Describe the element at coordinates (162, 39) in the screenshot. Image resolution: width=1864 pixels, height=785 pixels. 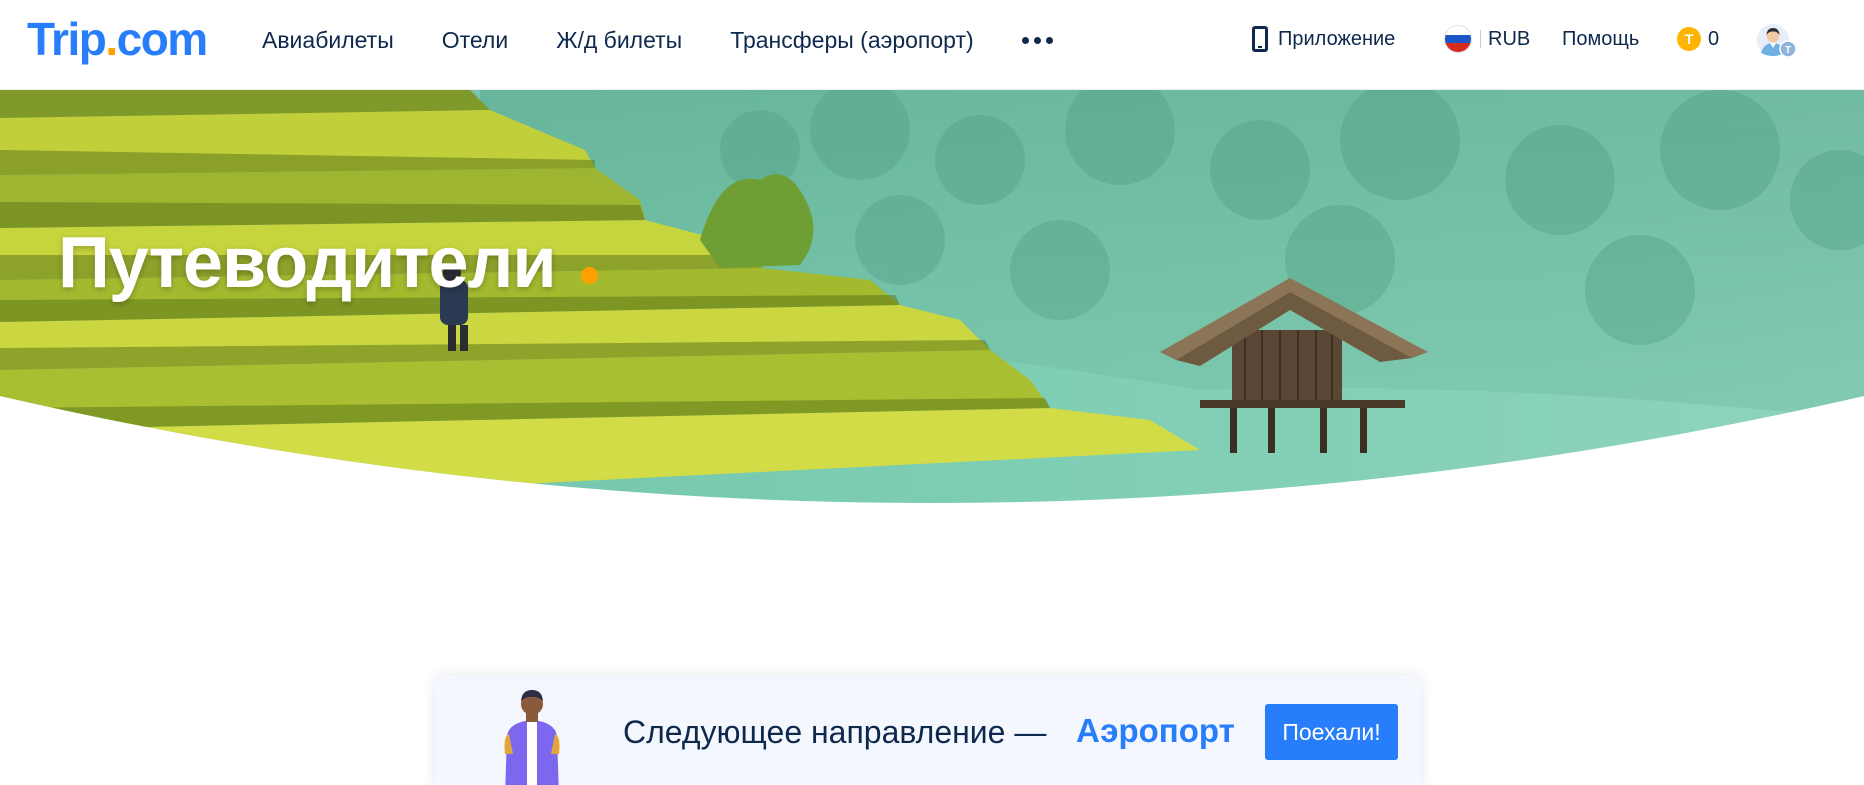
I see `logo-text-suffix: com` at that location.